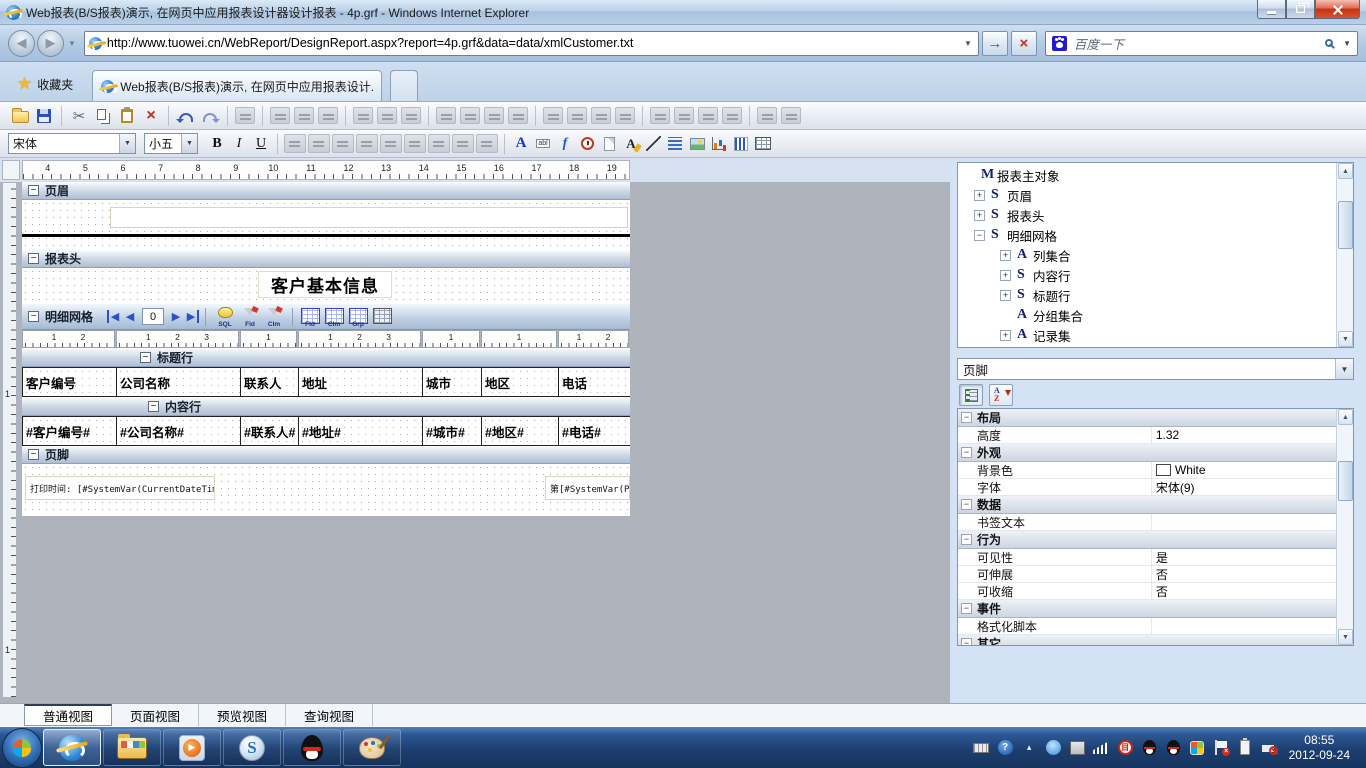 The image size is (1366, 768). I want to click on go-button: →, so click(994, 43).